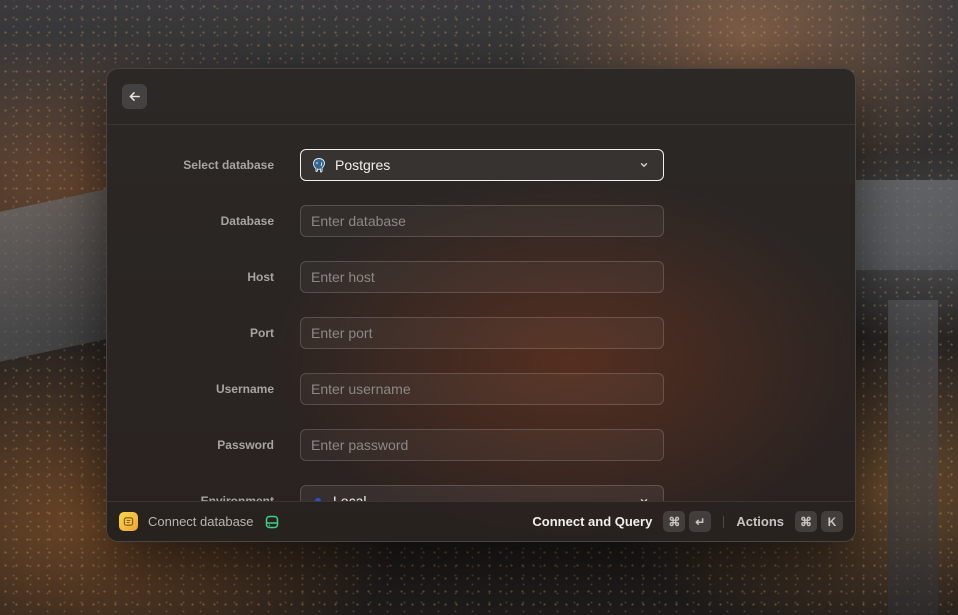 The width and height of the screenshot is (958, 615). I want to click on database-input, so click(482, 221).